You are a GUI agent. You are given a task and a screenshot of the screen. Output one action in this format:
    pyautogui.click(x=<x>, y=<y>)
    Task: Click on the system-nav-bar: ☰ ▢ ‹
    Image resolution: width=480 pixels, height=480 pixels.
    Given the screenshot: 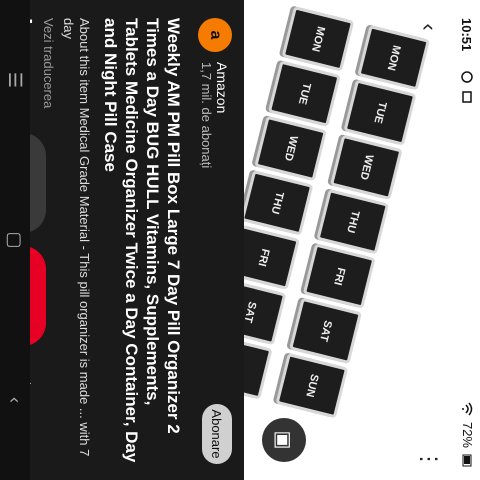 What is the action you would take?
    pyautogui.click(x=15, y=240)
    